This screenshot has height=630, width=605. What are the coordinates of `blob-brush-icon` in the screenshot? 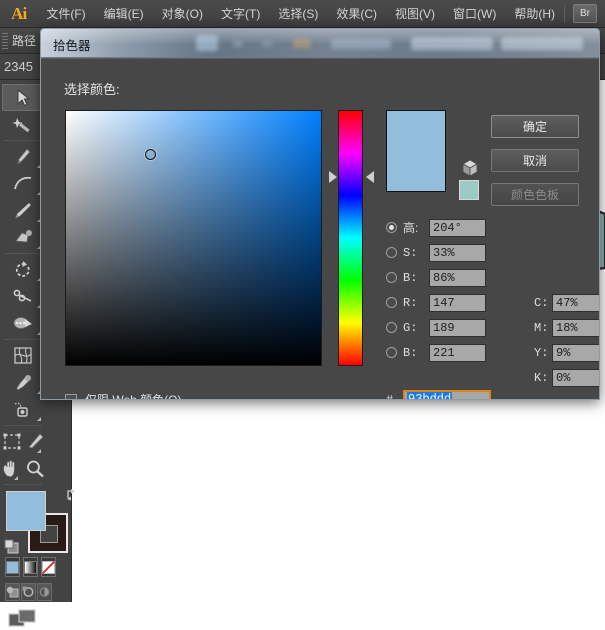 It's located at (23, 236).